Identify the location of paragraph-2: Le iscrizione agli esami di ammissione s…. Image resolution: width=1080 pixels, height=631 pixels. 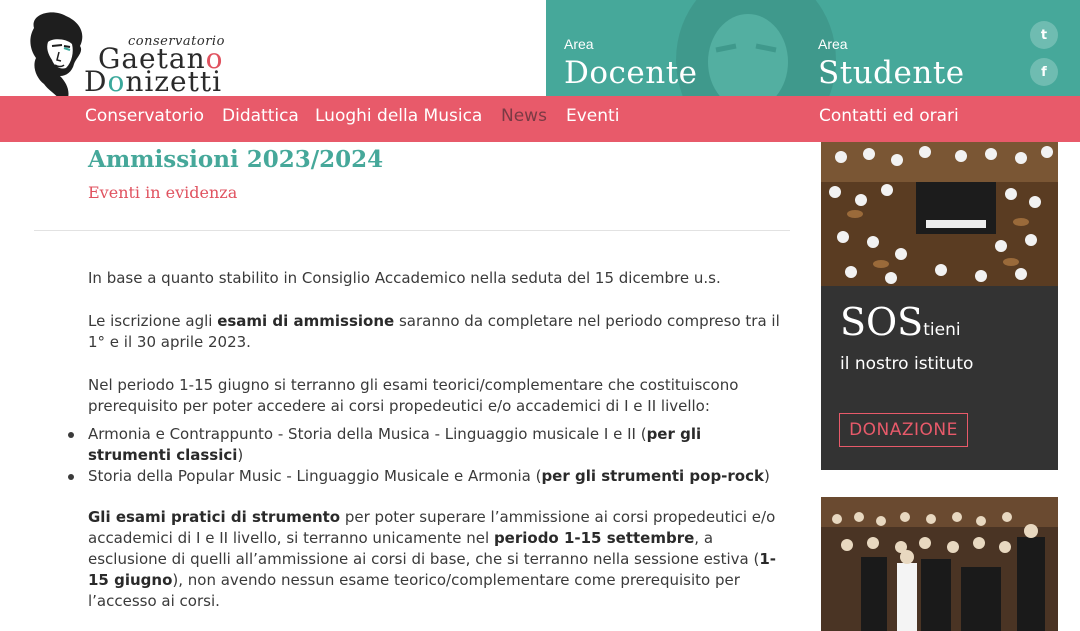
(437, 332).